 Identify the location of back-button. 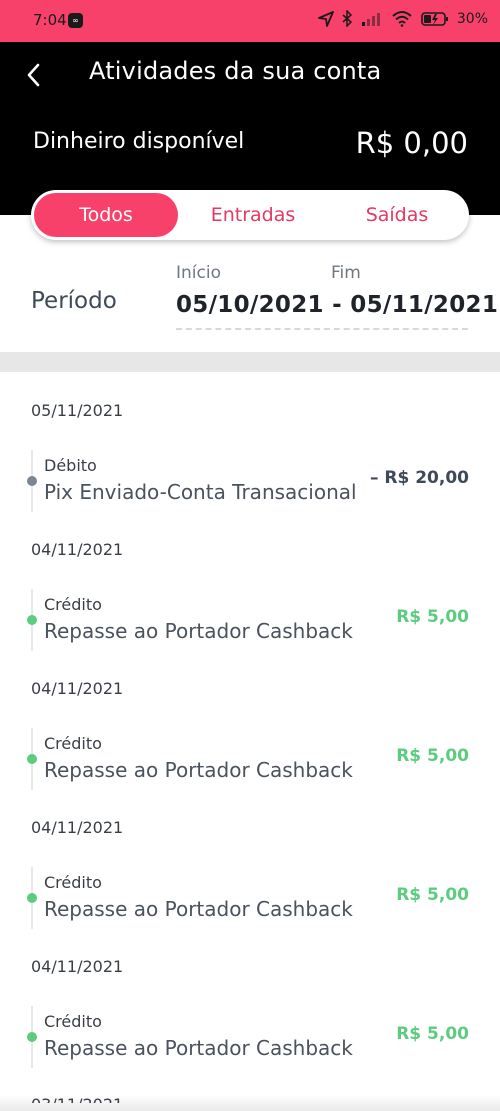
(33, 75).